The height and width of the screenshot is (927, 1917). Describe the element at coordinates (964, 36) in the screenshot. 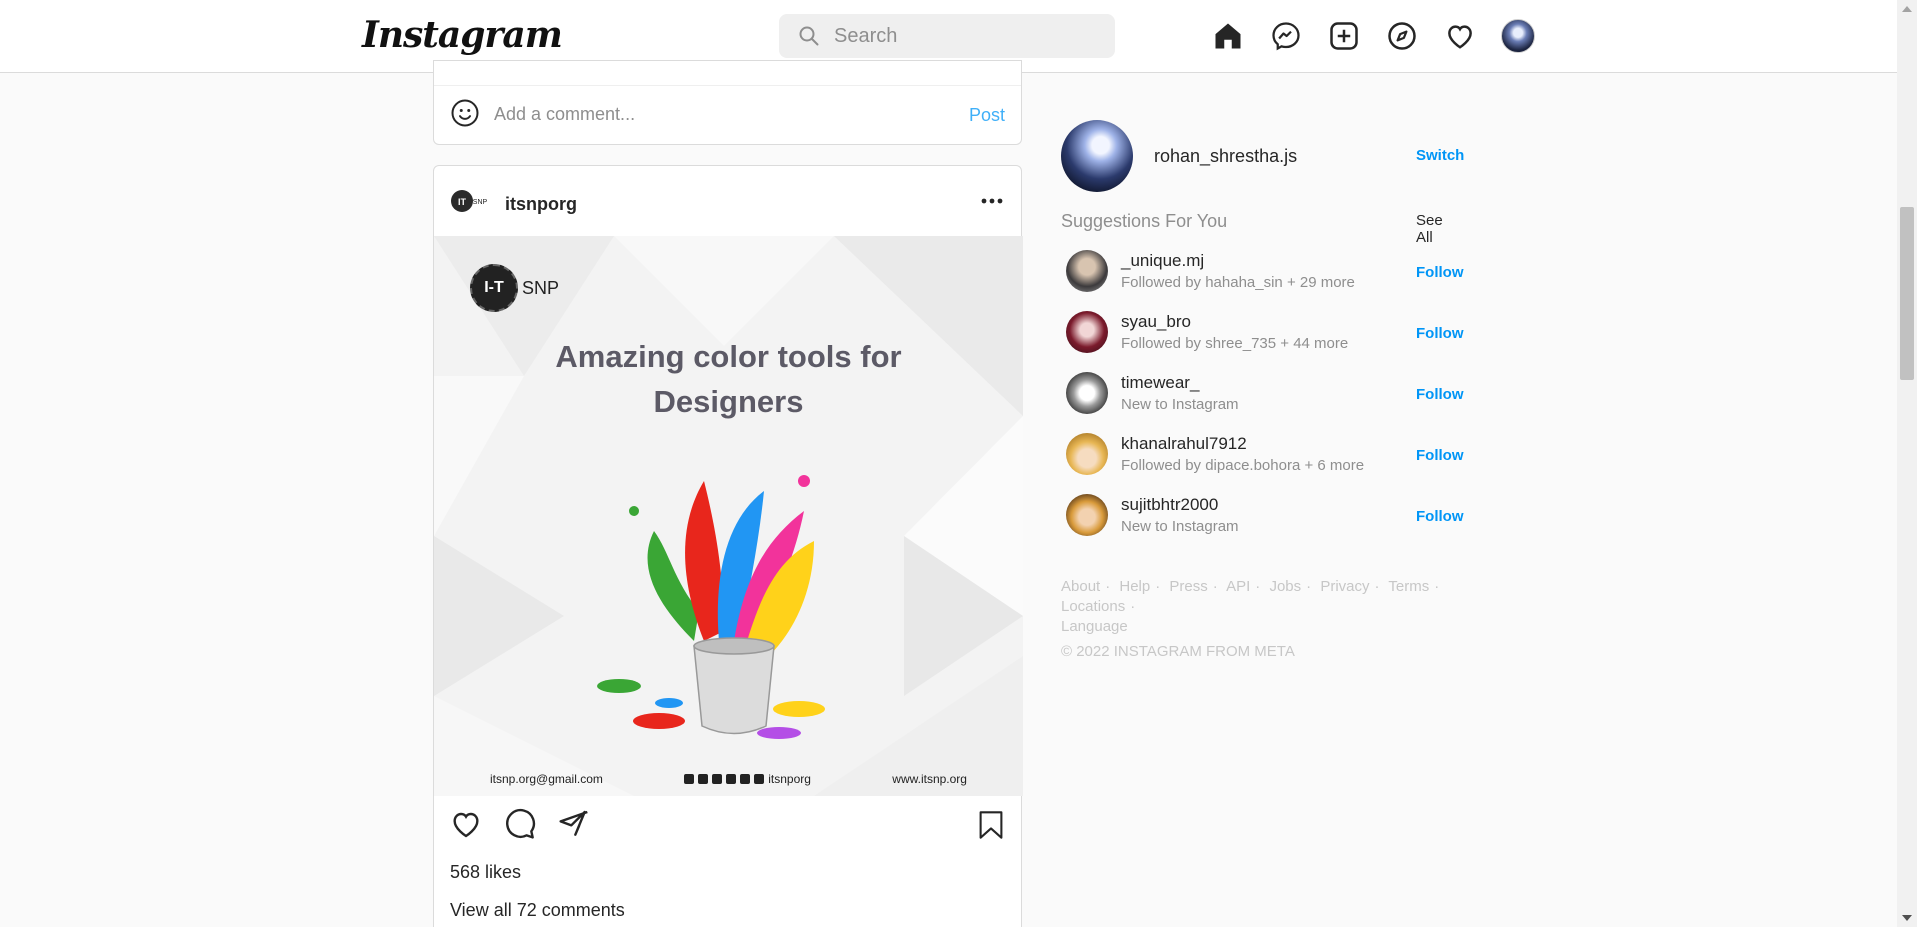

I see `search-input` at that location.